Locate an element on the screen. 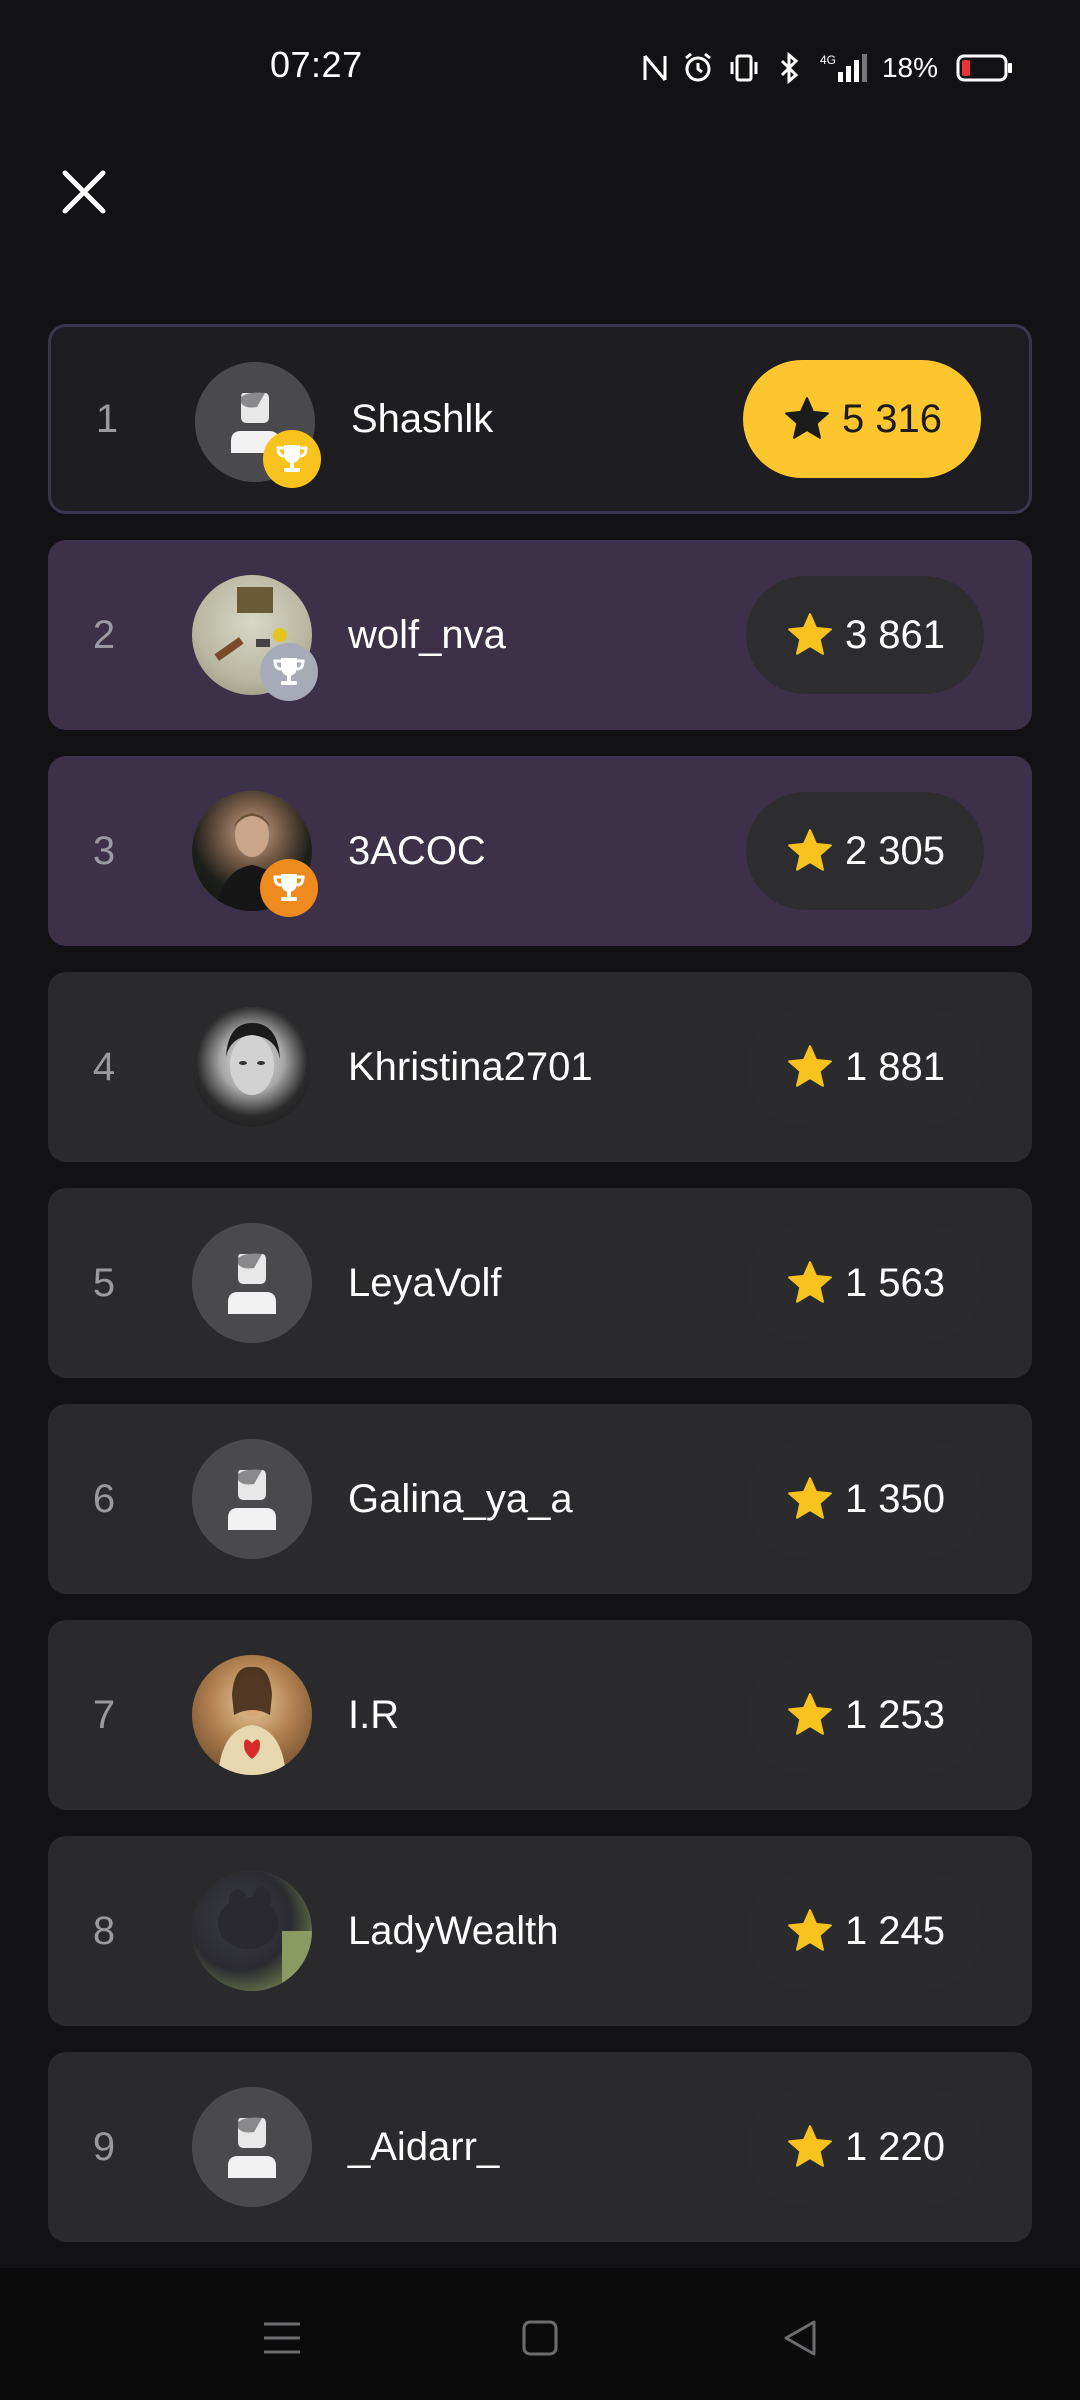  menu-icon is located at coordinates (282, 2338).